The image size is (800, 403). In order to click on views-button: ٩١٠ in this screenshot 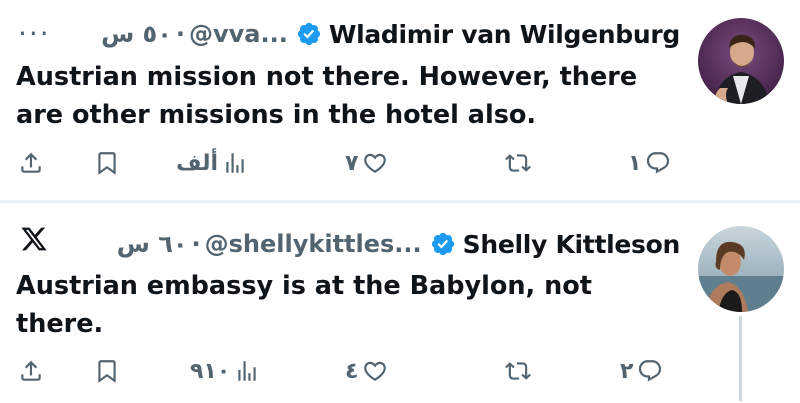, I will do `click(225, 371)`.